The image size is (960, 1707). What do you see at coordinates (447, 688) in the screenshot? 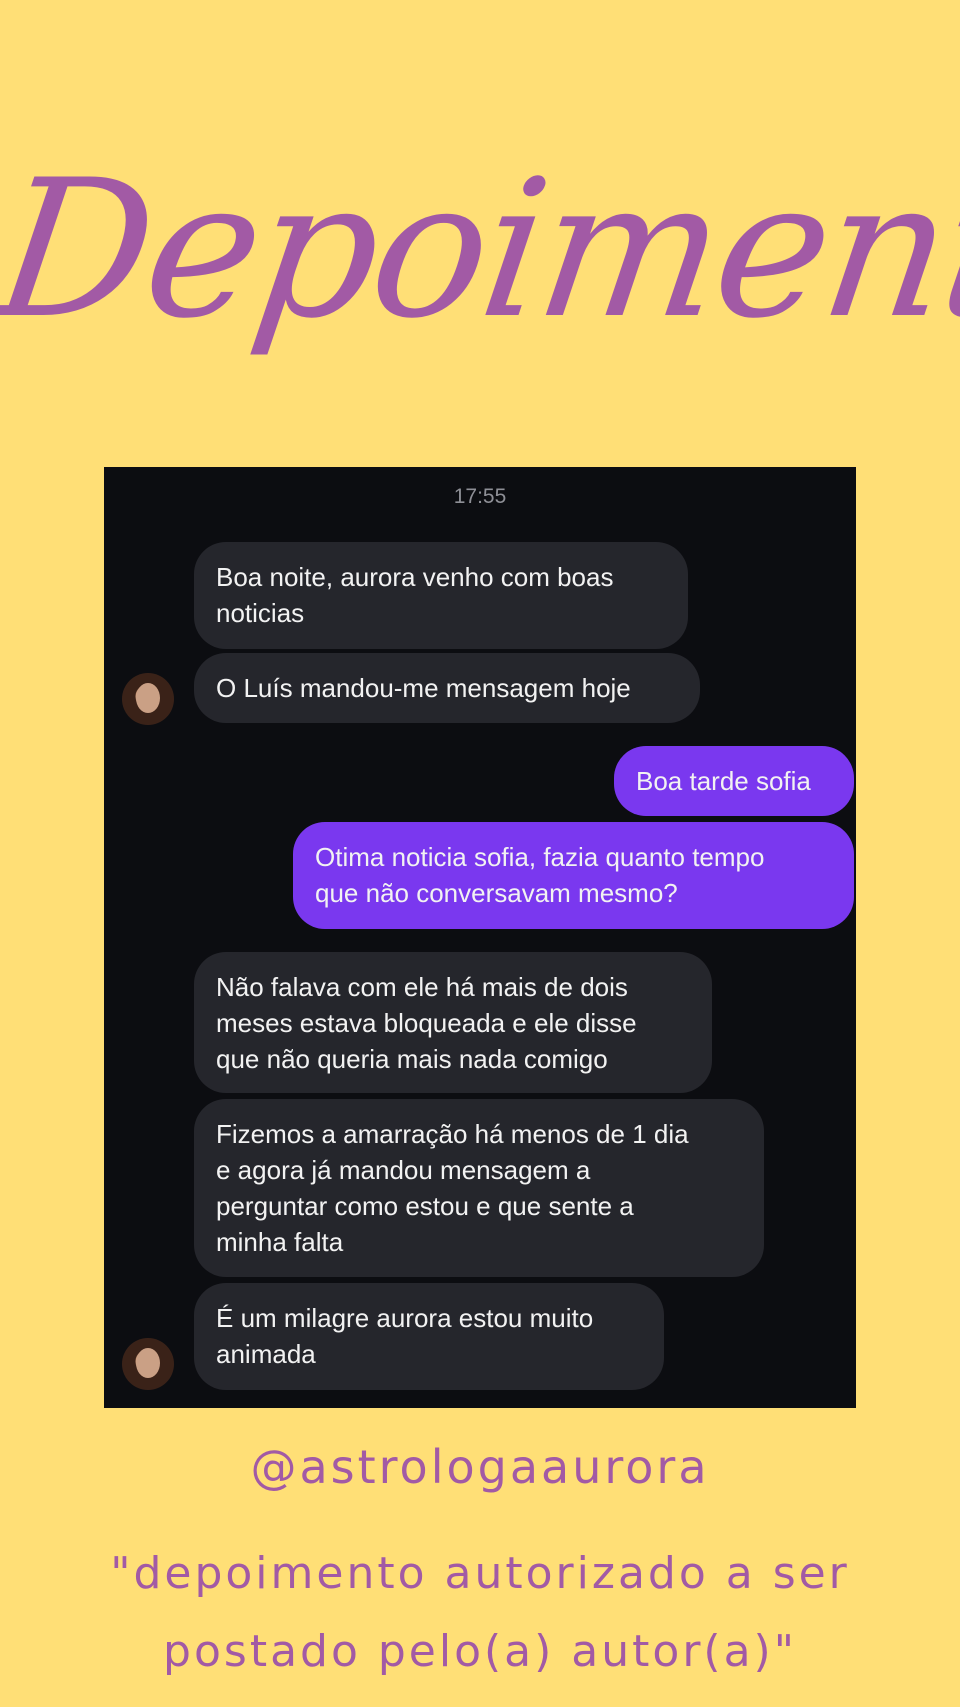
I see `received-message-2: O Luís mandou-me mensagem hoje` at bounding box center [447, 688].